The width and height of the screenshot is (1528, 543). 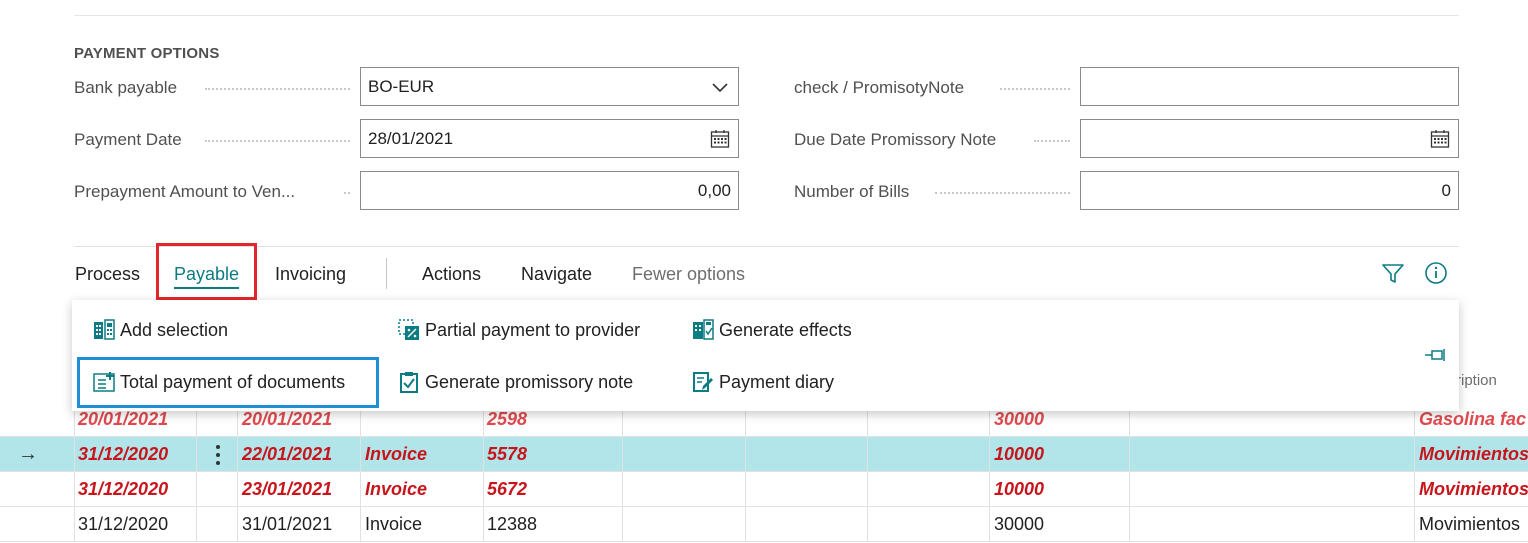 I want to click on check-promissory-input, so click(x=1269, y=86).